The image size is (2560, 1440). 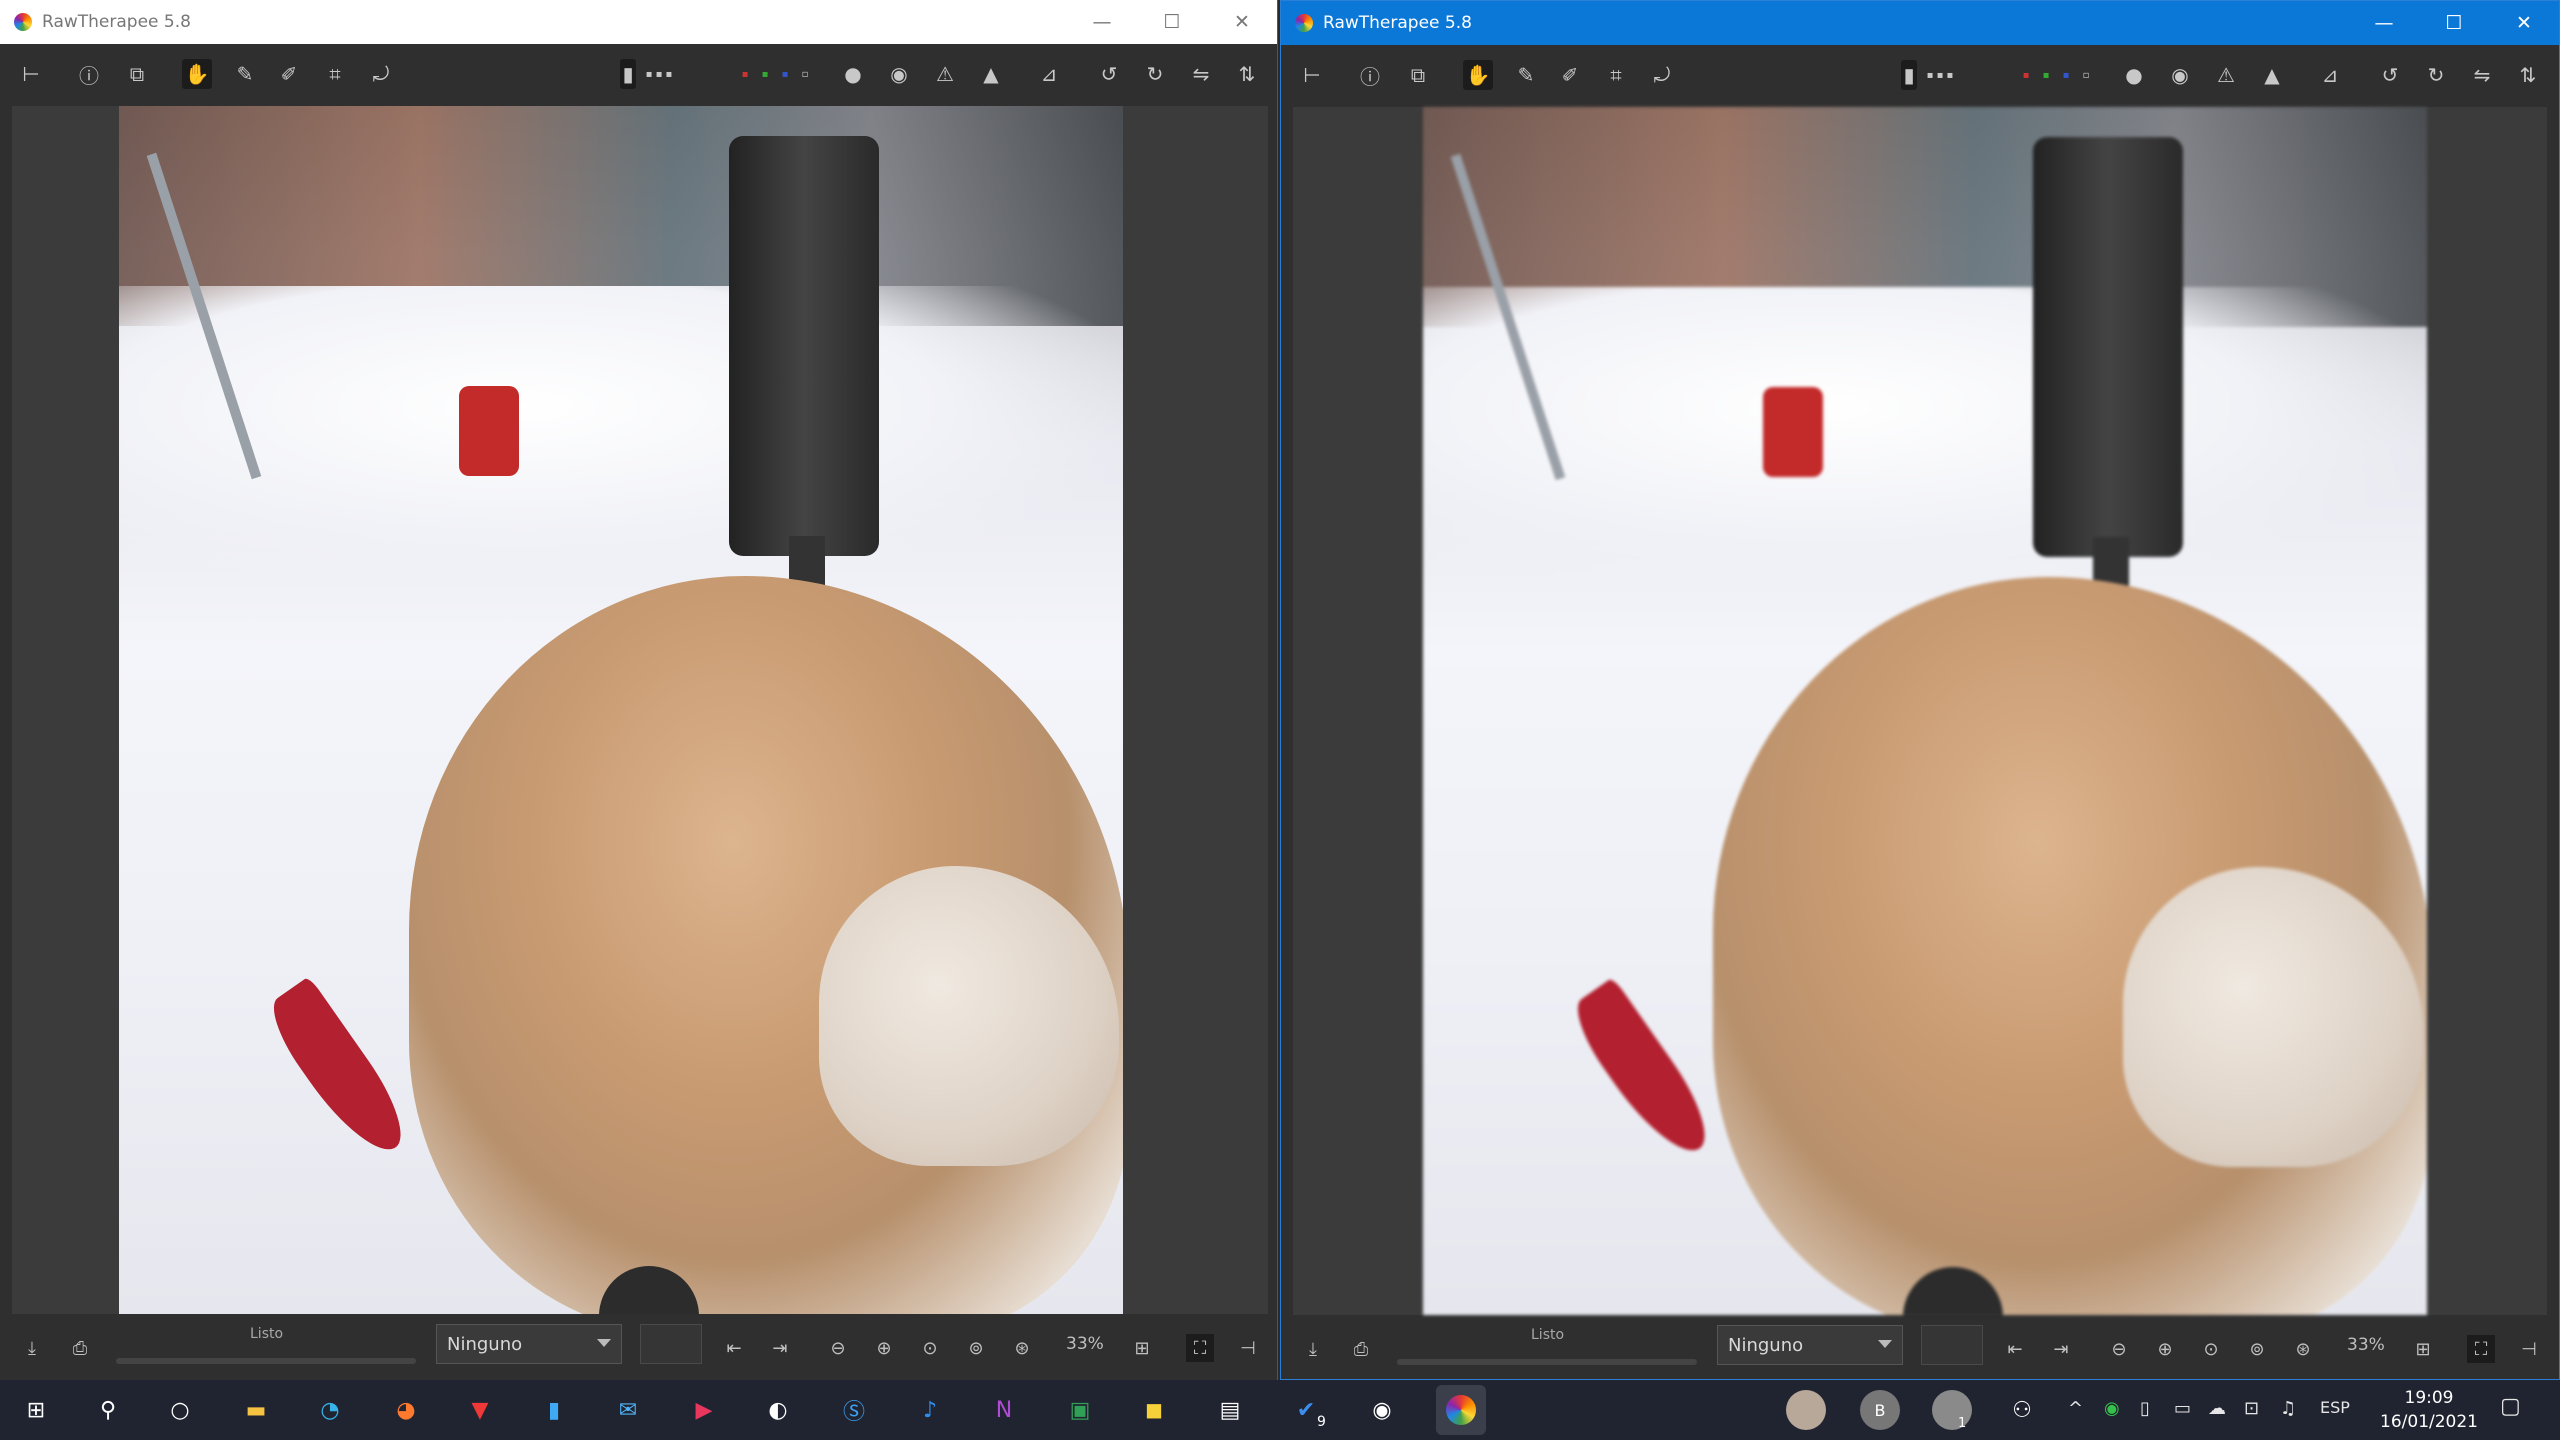 I want to click on search-icon: ⚲, so click(x=108, y=1410).